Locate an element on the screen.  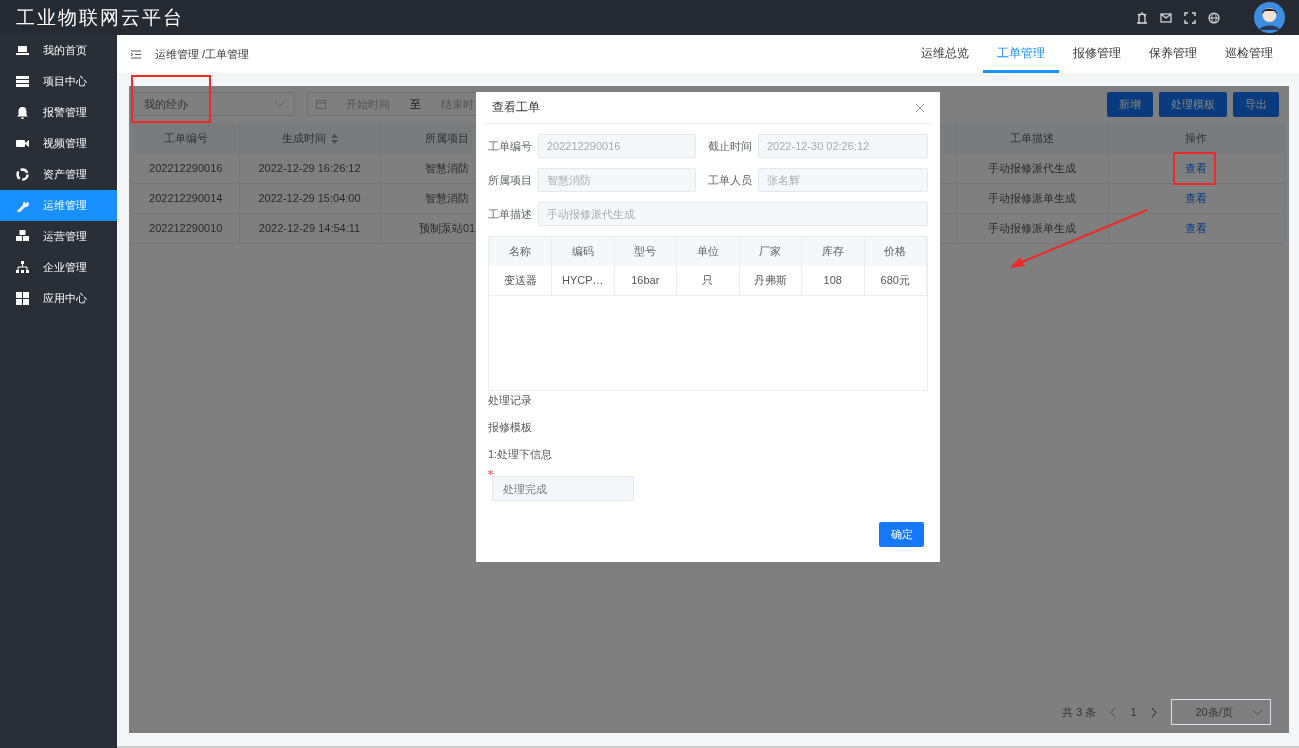
column-header: 型号 is located at coordinates (645, 251).